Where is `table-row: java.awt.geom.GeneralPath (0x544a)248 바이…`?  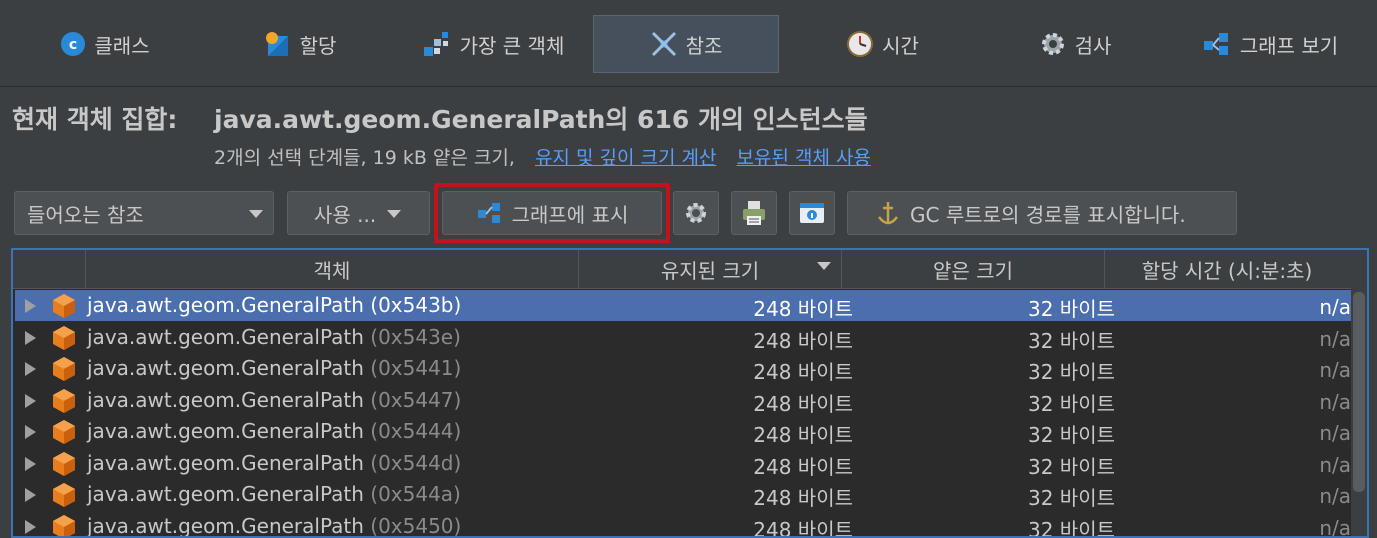
table-row: java.awt.geom.GeneralPath (0x544a)248 바이… is located at coordinates (683, 494).